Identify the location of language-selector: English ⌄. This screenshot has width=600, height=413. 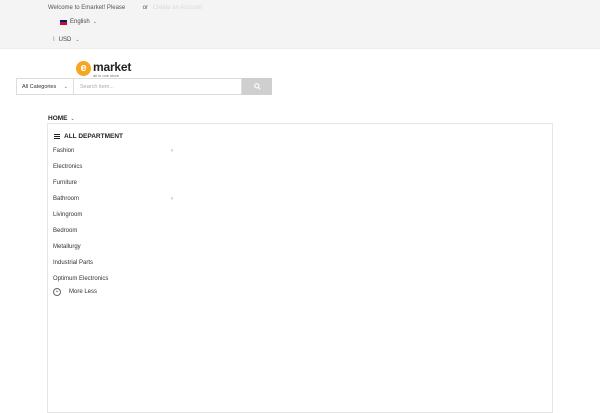
(78, 22).